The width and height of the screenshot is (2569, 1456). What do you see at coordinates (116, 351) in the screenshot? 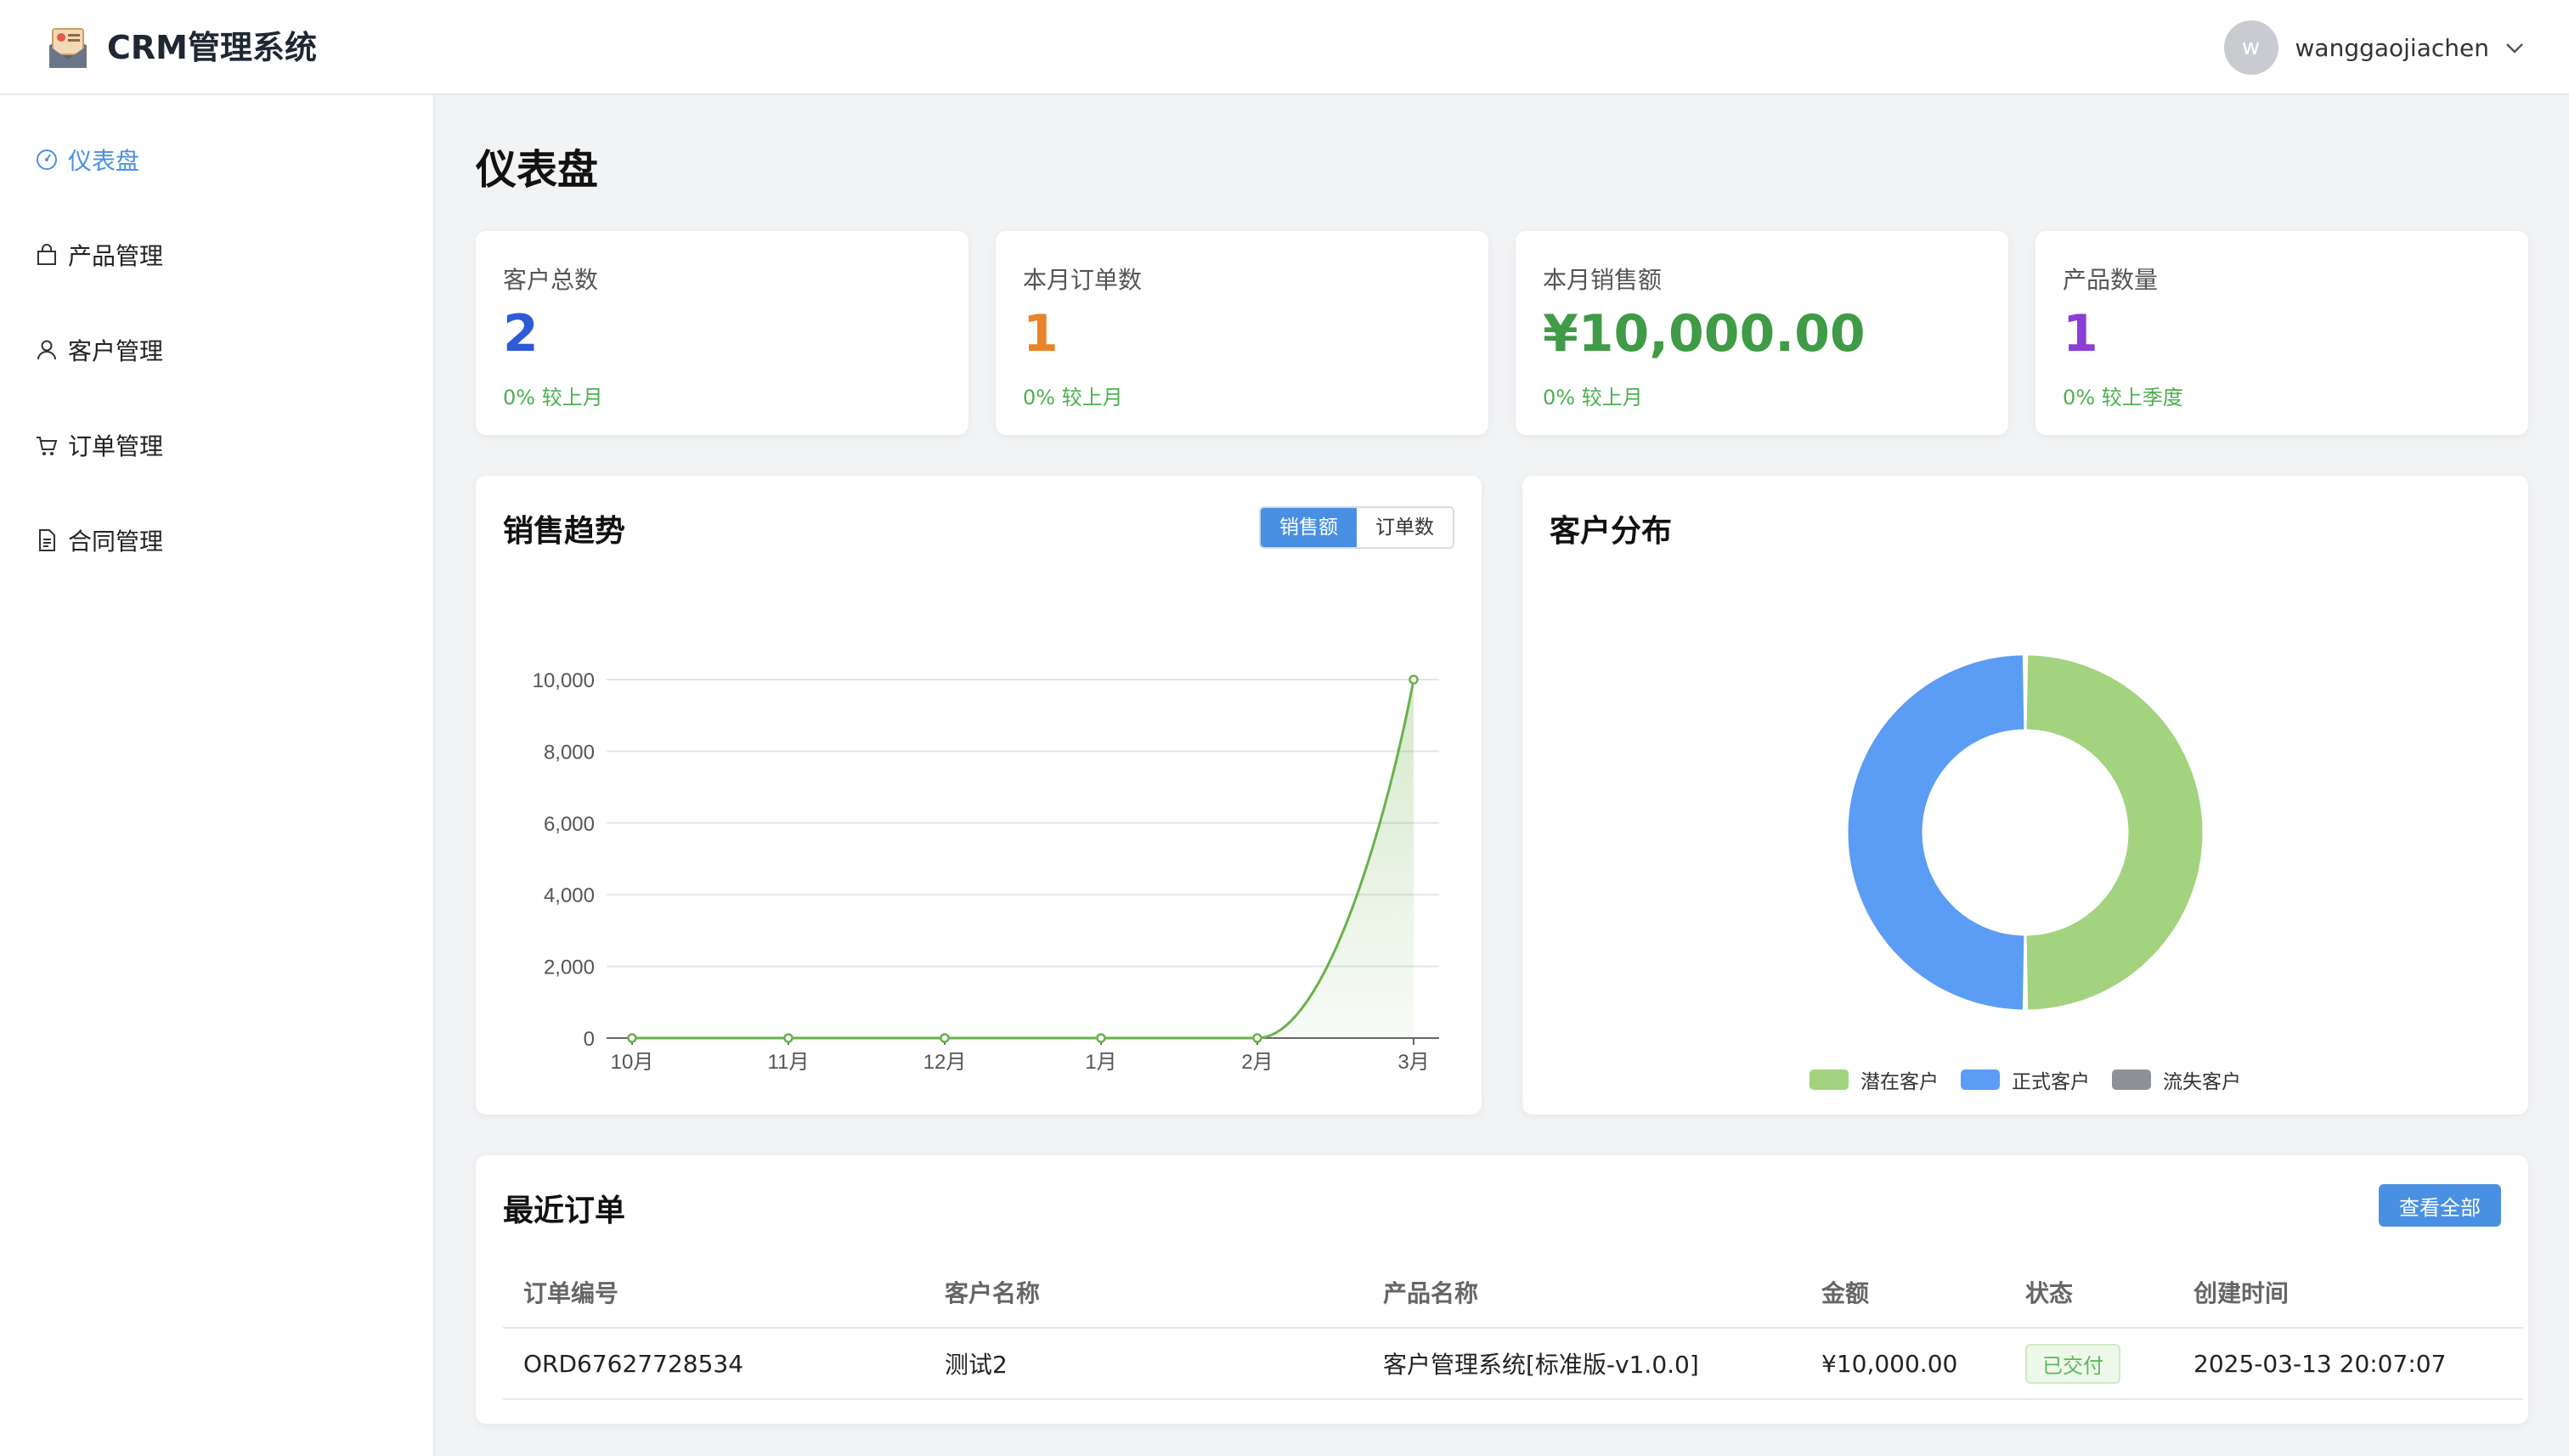
I see `sidebar-item-label: 客户管理` at bounding box center [116, 351].